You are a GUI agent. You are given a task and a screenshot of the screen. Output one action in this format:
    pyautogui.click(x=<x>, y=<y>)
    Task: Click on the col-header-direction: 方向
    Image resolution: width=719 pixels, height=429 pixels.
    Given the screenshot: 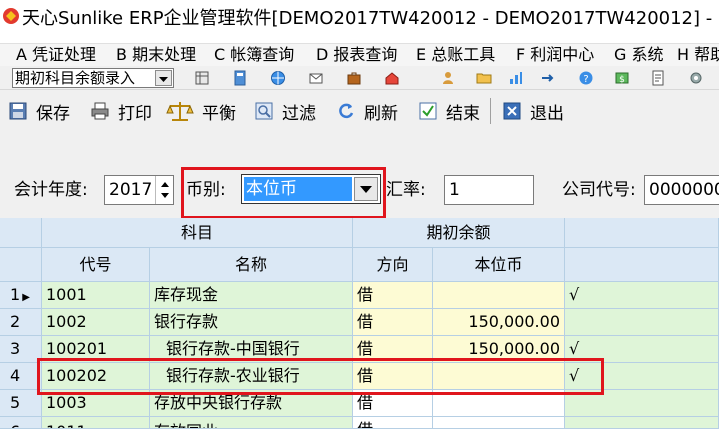 What is the action you would take?
    pyautogui.click(x=393, y=265)
    